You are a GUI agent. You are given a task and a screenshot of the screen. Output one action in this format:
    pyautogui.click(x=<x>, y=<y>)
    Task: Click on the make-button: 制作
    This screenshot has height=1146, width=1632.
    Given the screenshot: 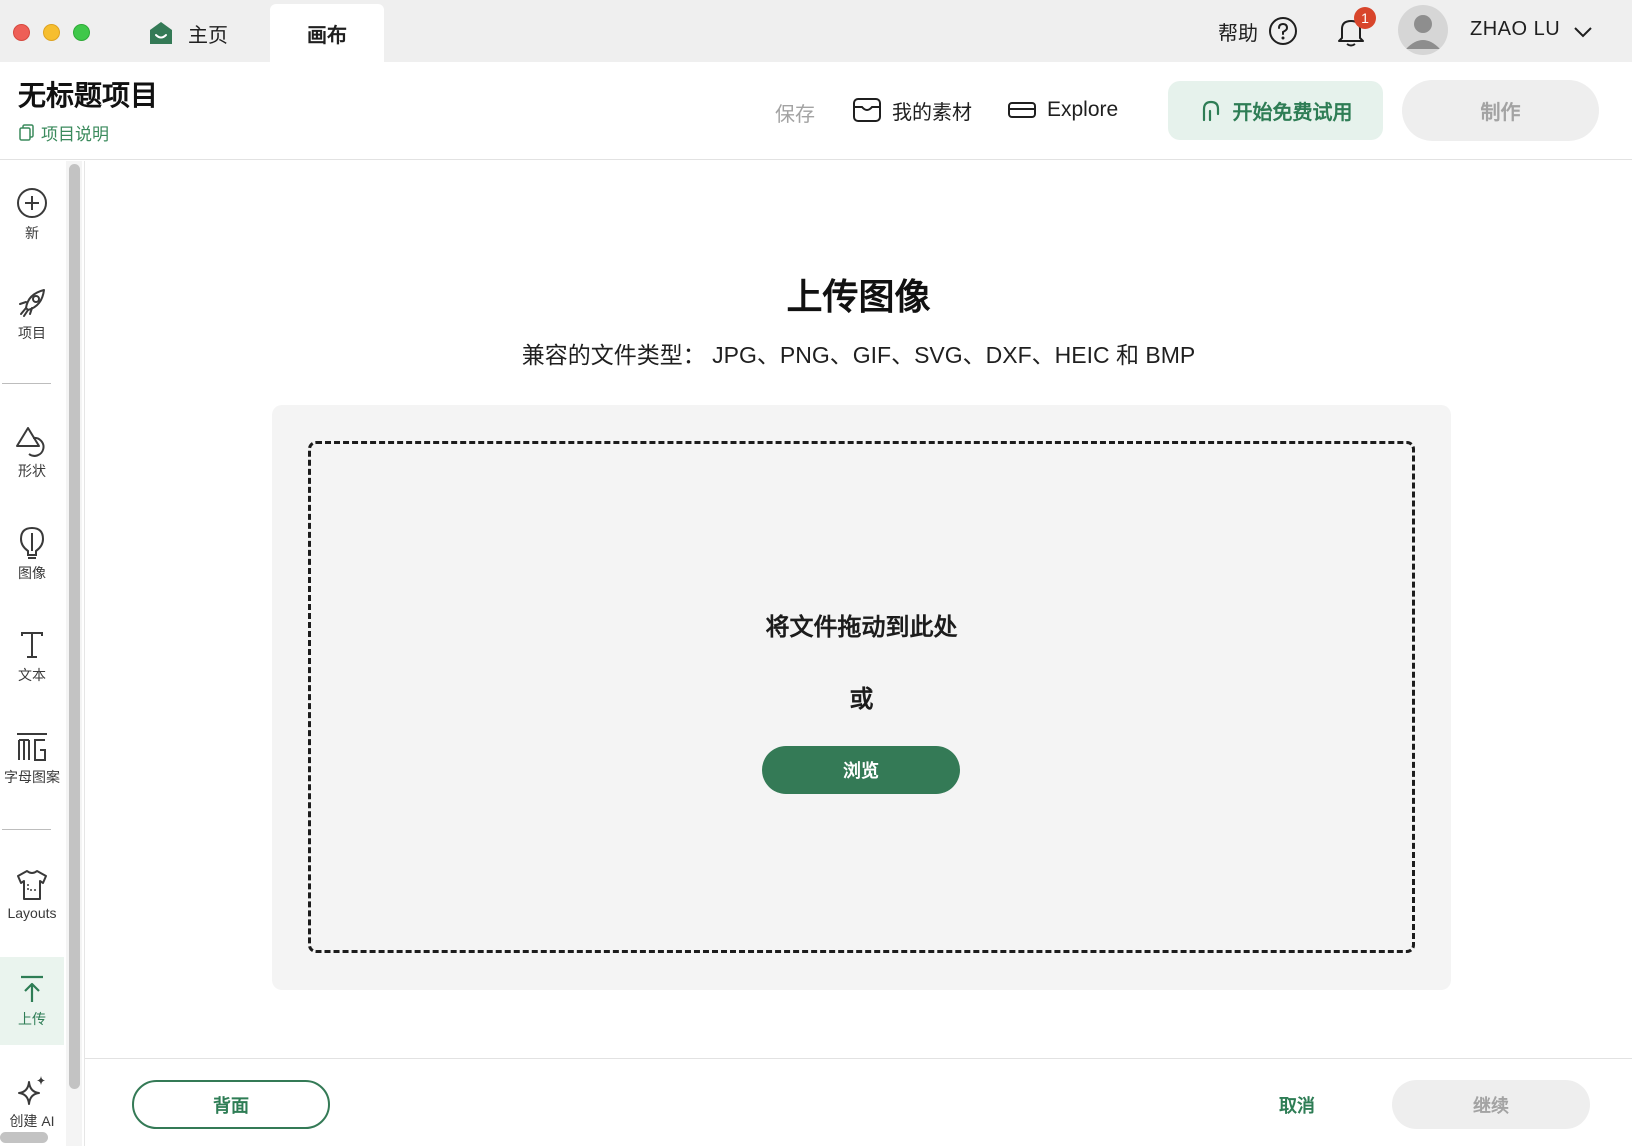 What is the action you would take?
    pyautogui.click(x=1500, y=110)
    